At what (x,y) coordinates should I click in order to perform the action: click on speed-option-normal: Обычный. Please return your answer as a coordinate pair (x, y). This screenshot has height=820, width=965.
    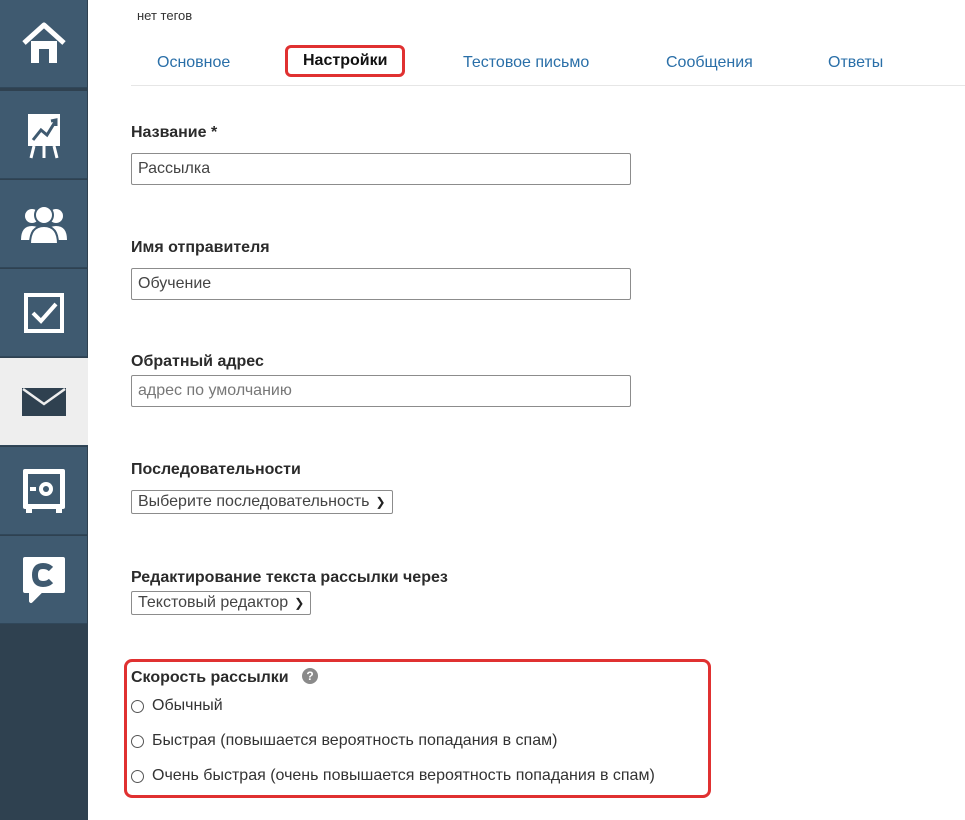
    Looking at the image, I should click on (177, 706).